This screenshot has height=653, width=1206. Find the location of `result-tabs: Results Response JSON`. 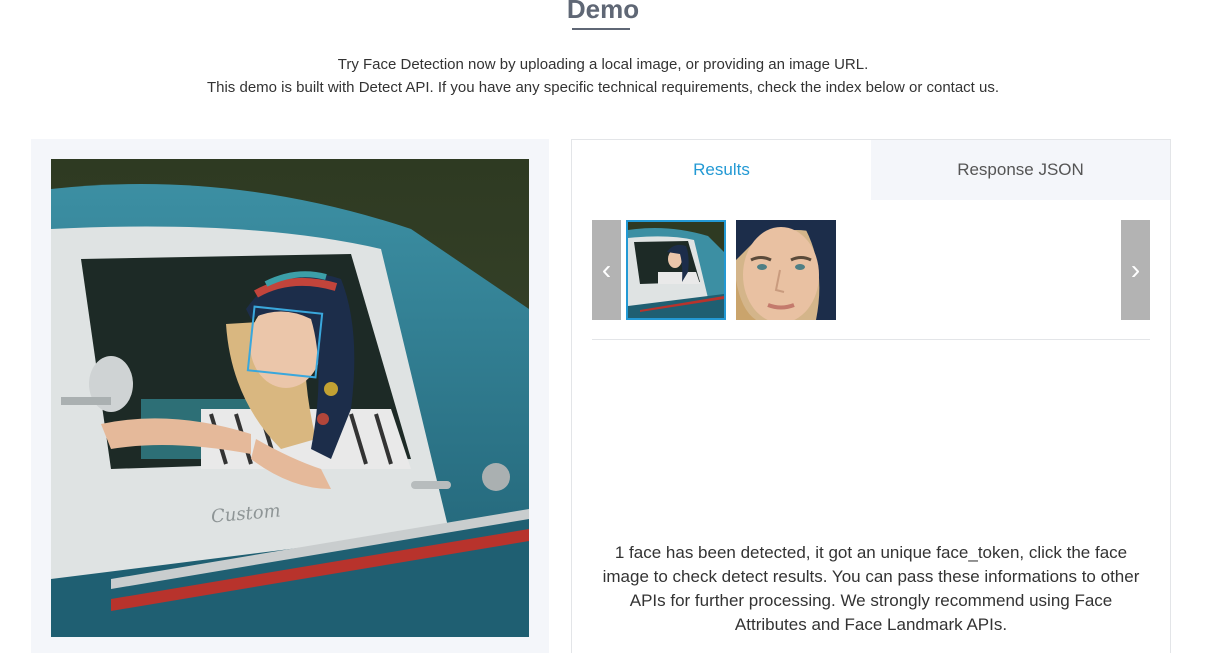

result-tabs: Results Response JSON is located at coordinates (871, 170).